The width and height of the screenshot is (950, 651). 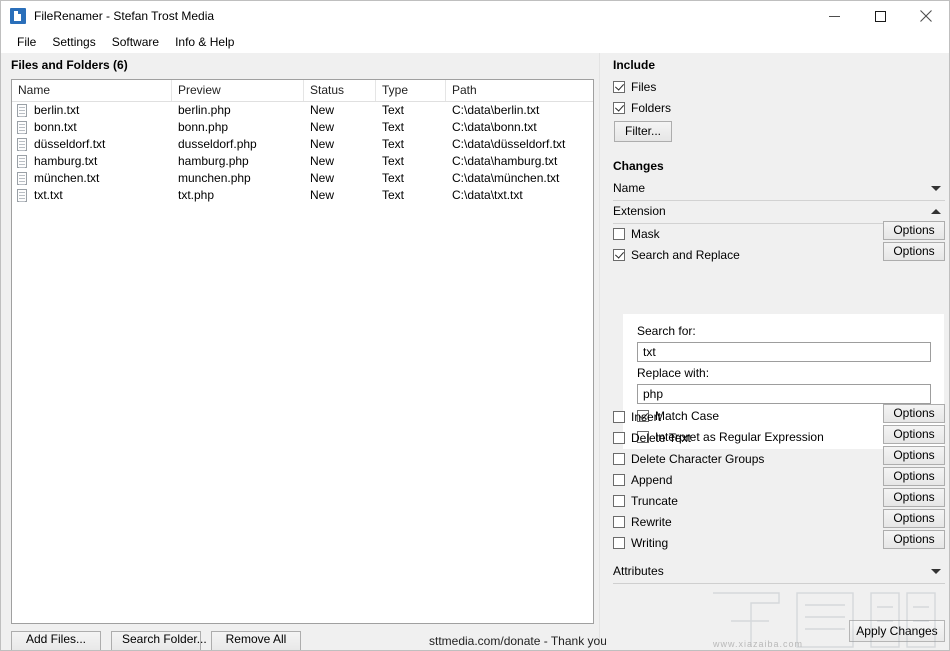 What do you see at coordinates (256, 640) in the screenshot?
I see `remove-all-button: Remove All` at bounding box center [256, 640].